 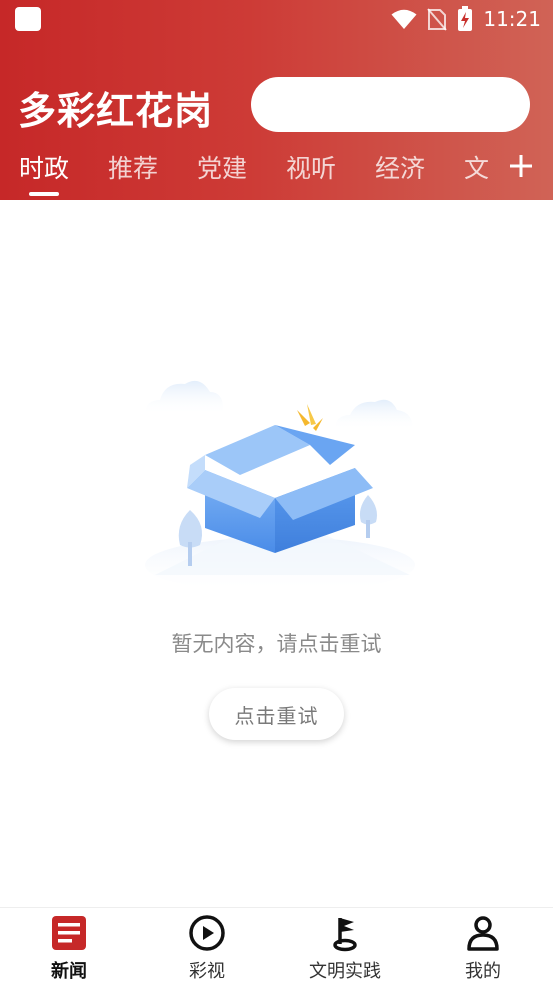 I want to click on nav-video: 彩视, so click(x=207, y=946).